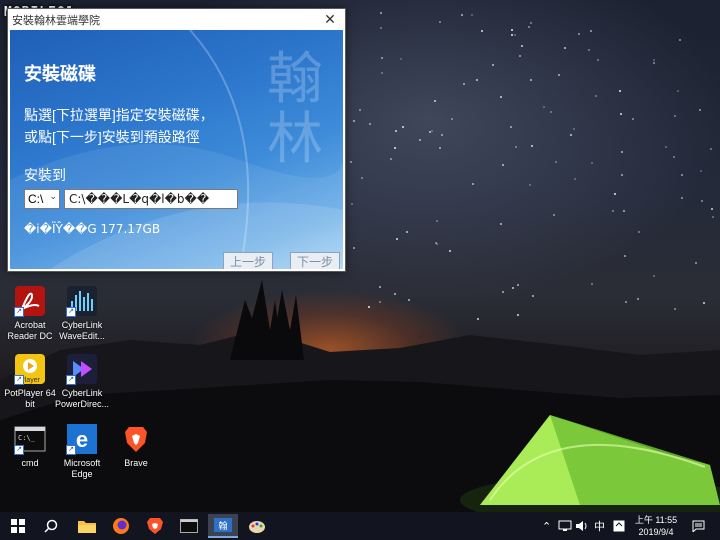 The image size is (720, 540). What do you see at coordinates (60, 74) in the screenshot?
I see `page-heading: 安裝磁碟` at bounding box center [60, 74].